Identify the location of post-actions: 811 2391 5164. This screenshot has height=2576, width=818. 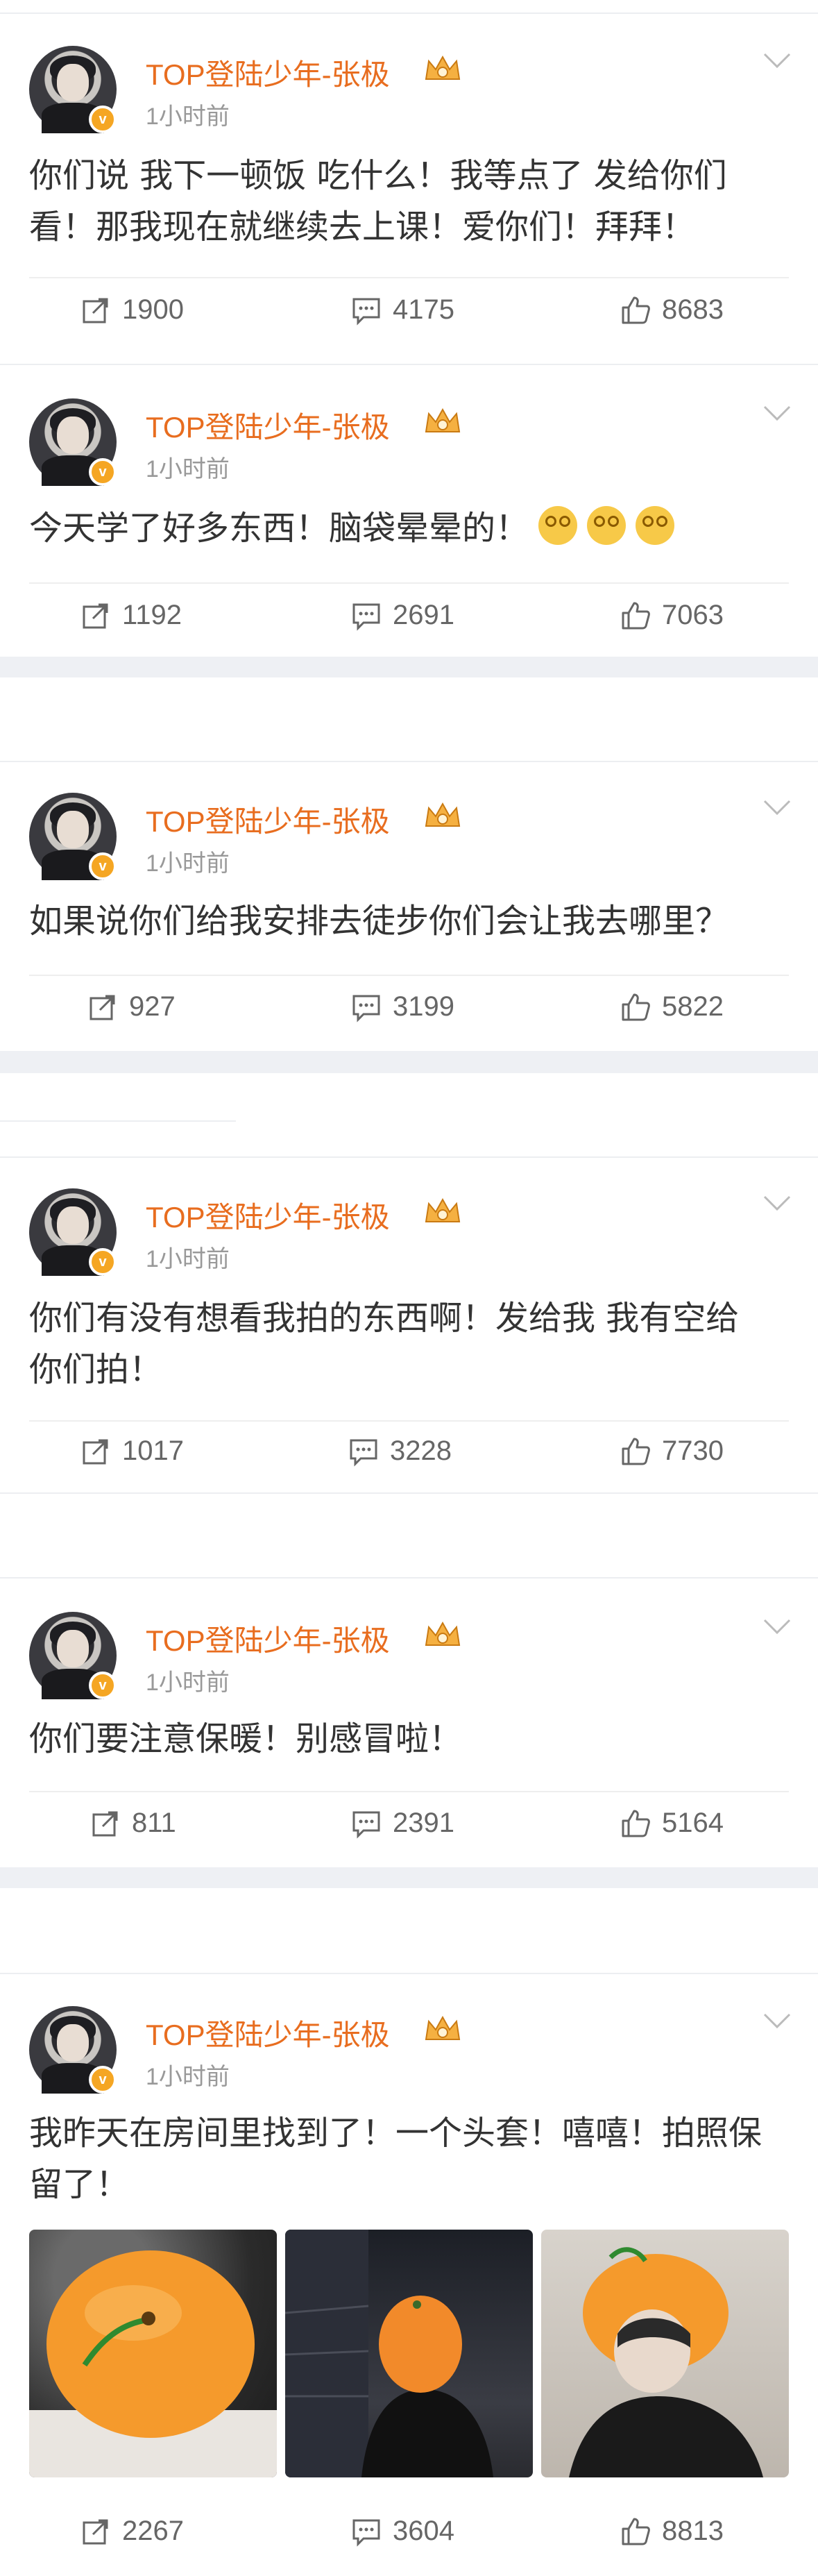
(409, 1828).